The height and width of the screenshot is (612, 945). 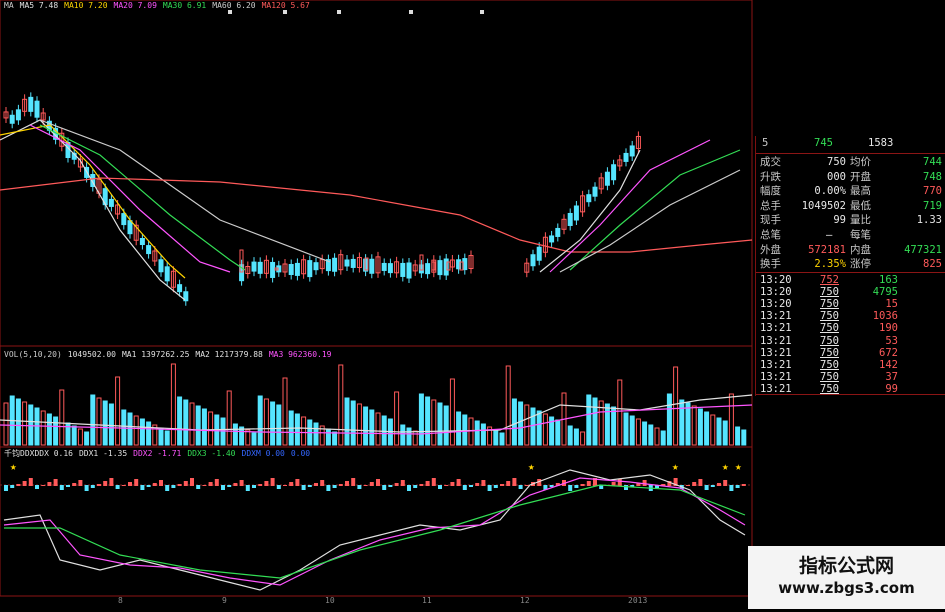 I want to click on ddx1-line, so click(x=374, y=531).